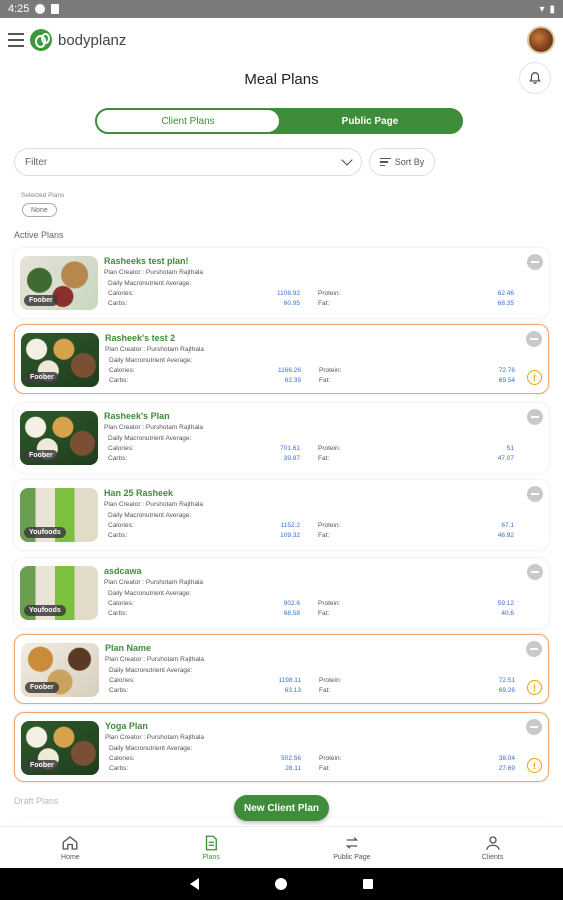 The width and height of the screenshot is (563, 900). I want to click on carbs-value: 39.87, so click(291, 458).